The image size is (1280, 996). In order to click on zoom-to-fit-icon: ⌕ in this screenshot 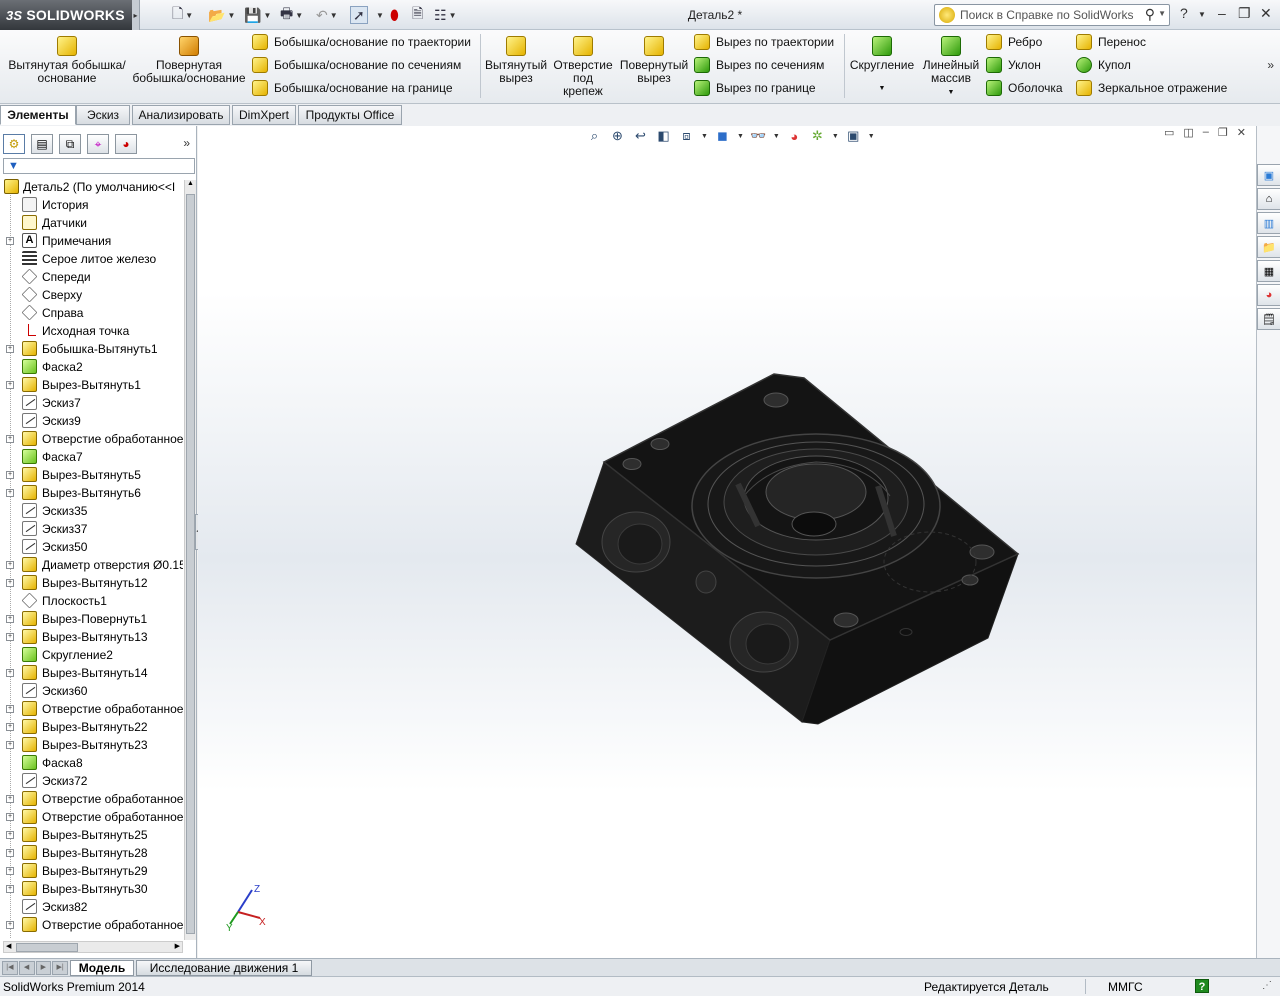, I will do `click(594, 136)`.